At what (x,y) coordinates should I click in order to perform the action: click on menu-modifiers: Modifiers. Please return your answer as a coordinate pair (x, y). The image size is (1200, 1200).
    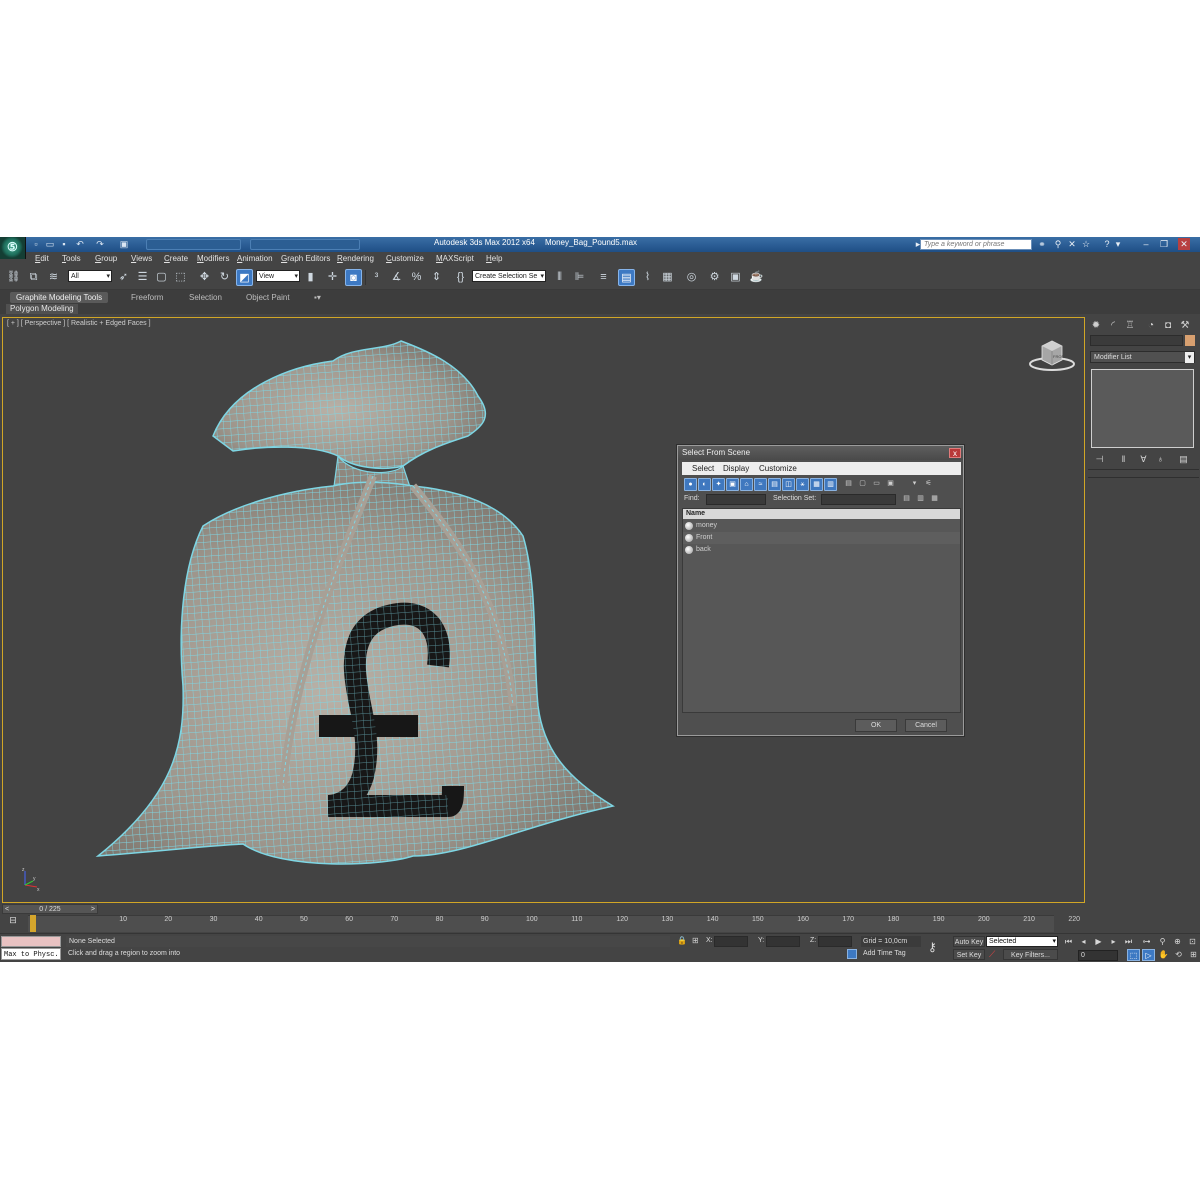
    Looking at the image, I should click on (213, 258).